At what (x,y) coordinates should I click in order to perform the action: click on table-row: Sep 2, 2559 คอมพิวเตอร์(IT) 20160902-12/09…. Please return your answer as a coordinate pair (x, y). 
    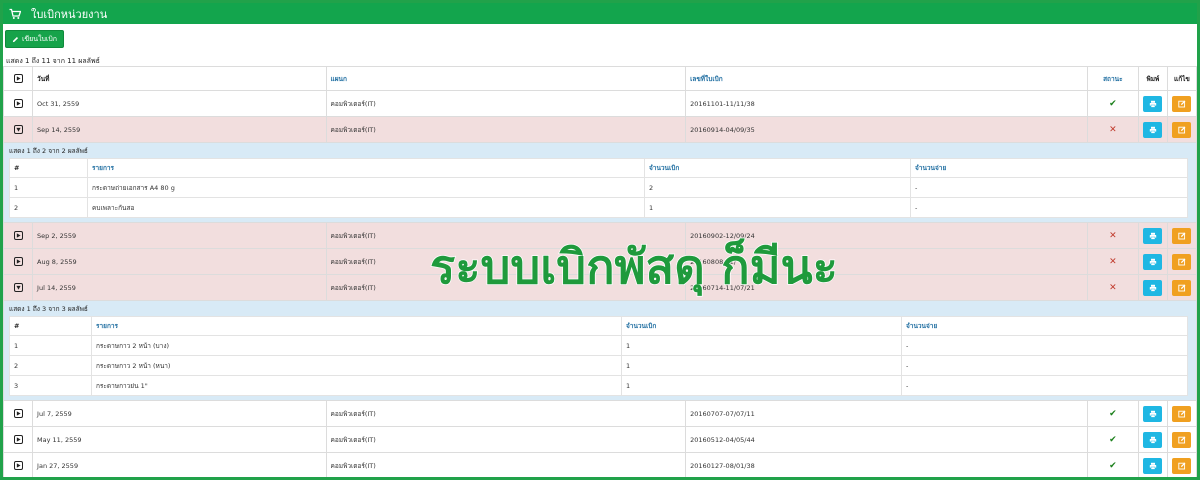
    Looking at the image, I should click on (600, 235).